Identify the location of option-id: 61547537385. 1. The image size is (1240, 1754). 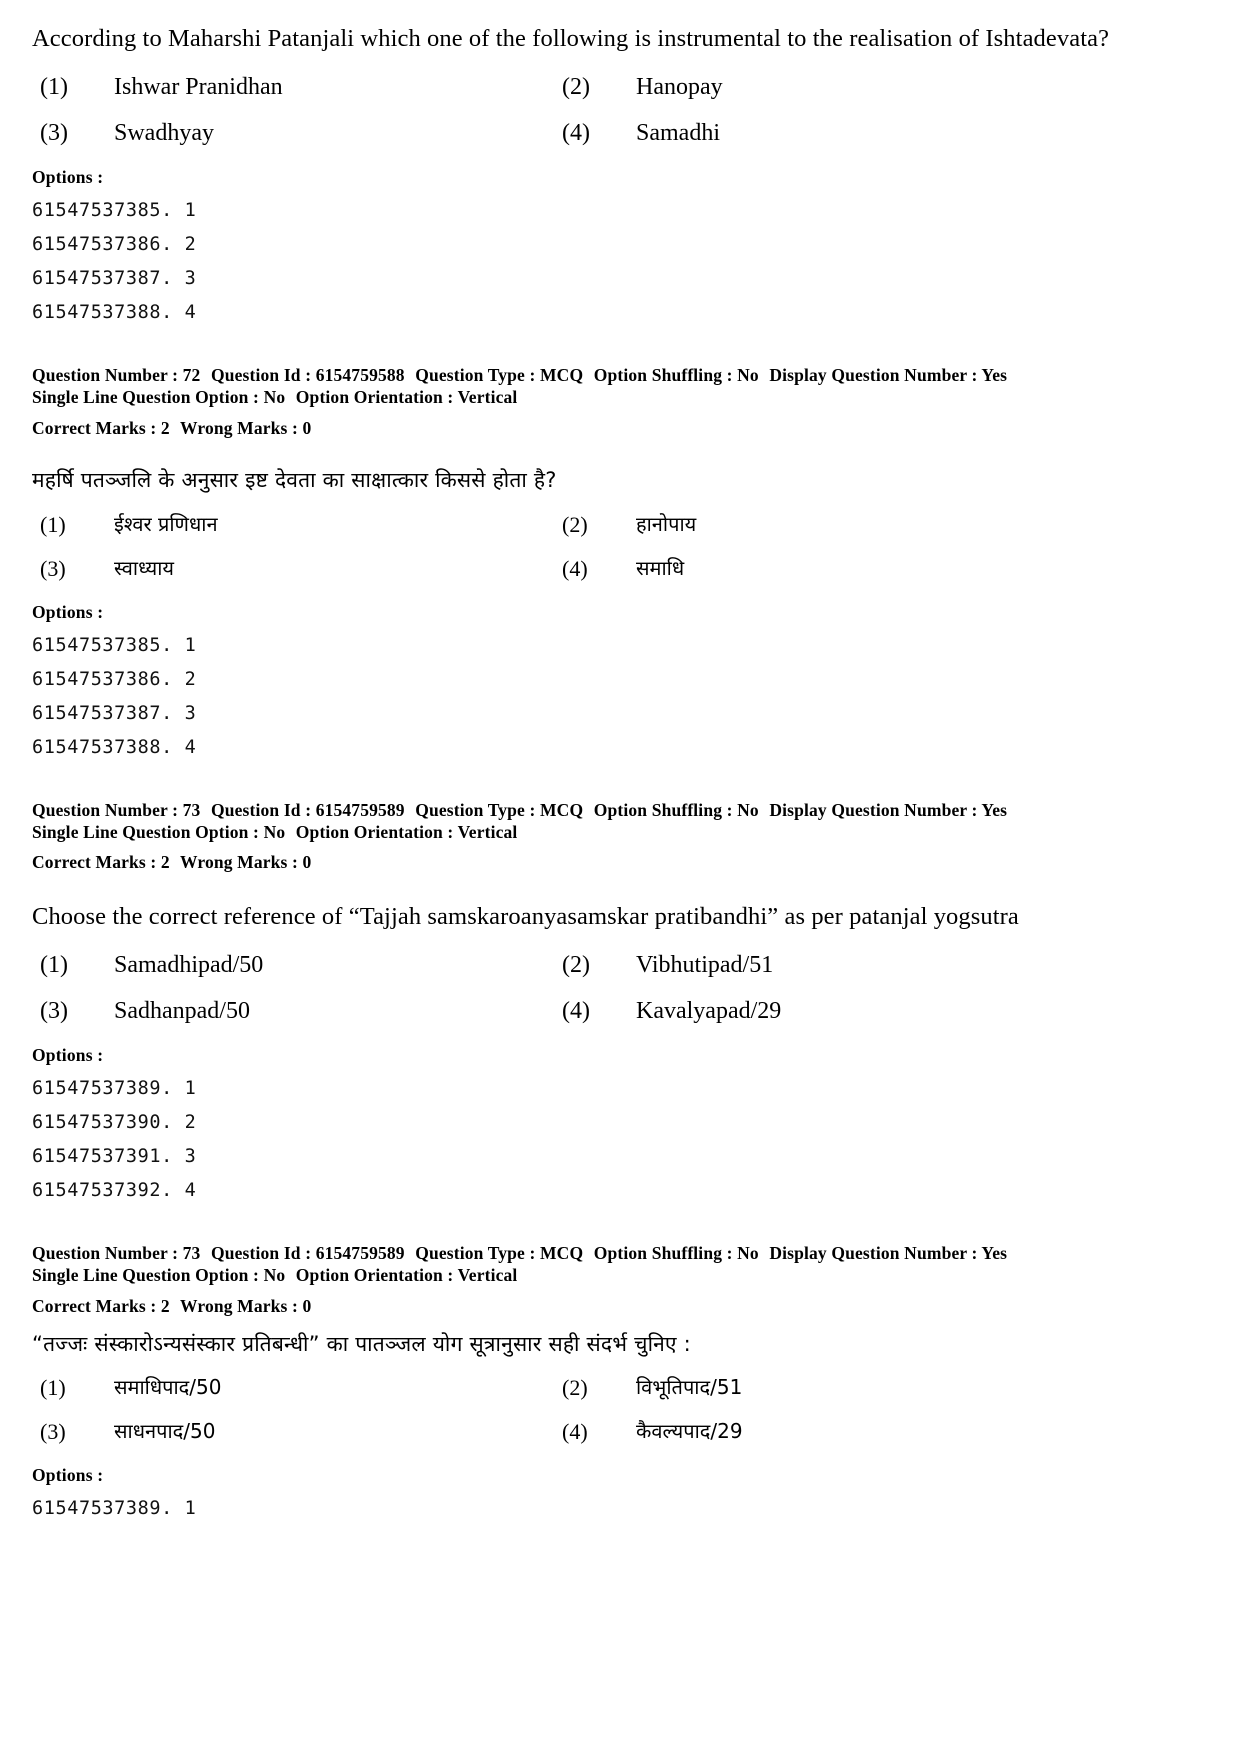
(114, 210).